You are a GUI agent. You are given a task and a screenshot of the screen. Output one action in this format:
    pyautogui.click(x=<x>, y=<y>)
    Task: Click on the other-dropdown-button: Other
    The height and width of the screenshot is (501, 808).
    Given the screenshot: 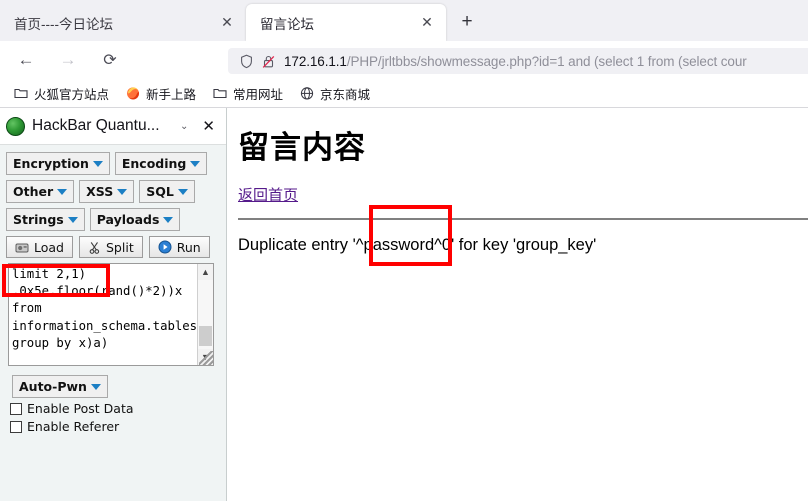 What is the action you would take?
    pyautogui.click(x=40, y=191)
    